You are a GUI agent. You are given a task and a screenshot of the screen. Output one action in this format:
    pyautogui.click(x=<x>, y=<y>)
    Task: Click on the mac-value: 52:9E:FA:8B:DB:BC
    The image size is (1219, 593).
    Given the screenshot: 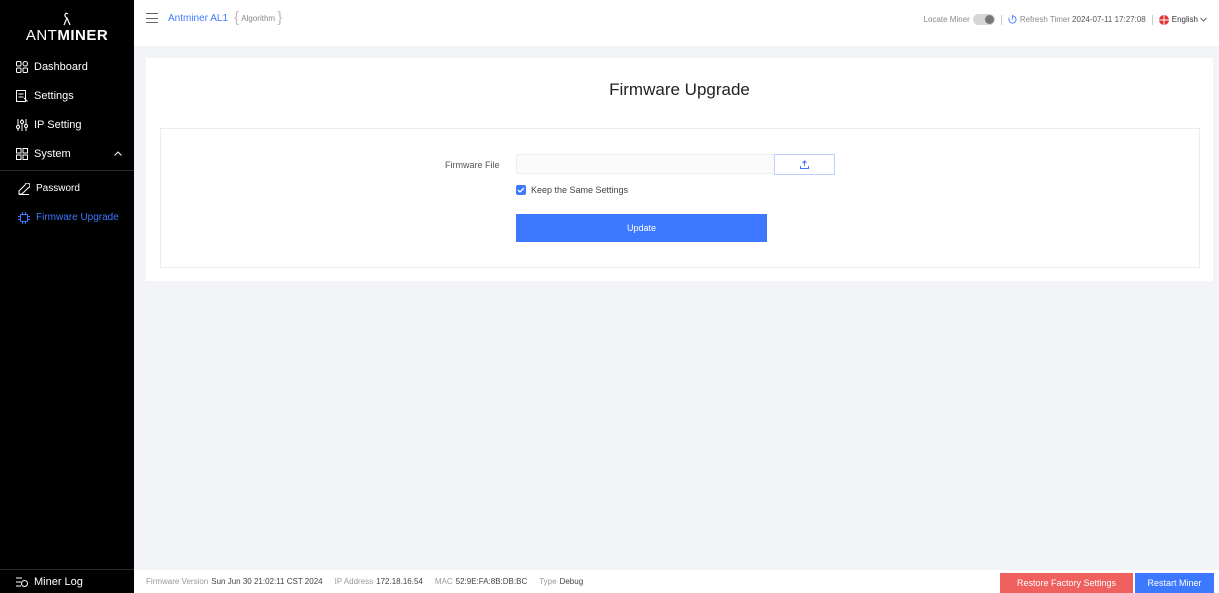 What is the action you would take?
    pyautogui.click(x=491, y=581)
    